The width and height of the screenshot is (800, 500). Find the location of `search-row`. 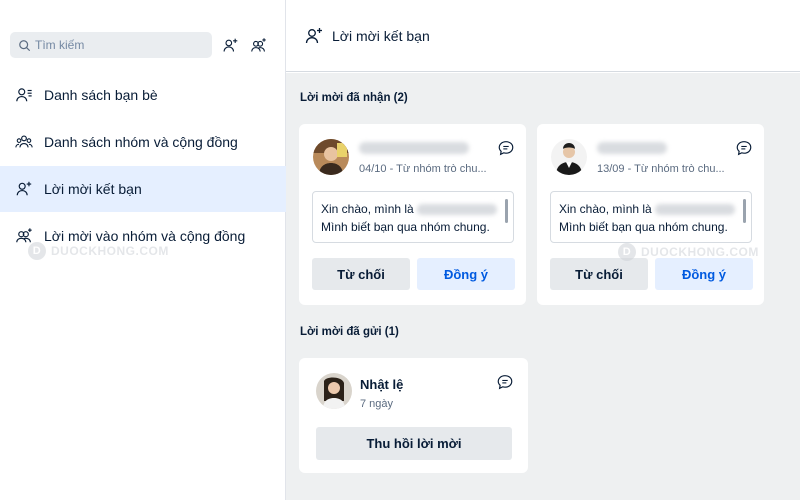

search-row is located at coordinates (145, 45).